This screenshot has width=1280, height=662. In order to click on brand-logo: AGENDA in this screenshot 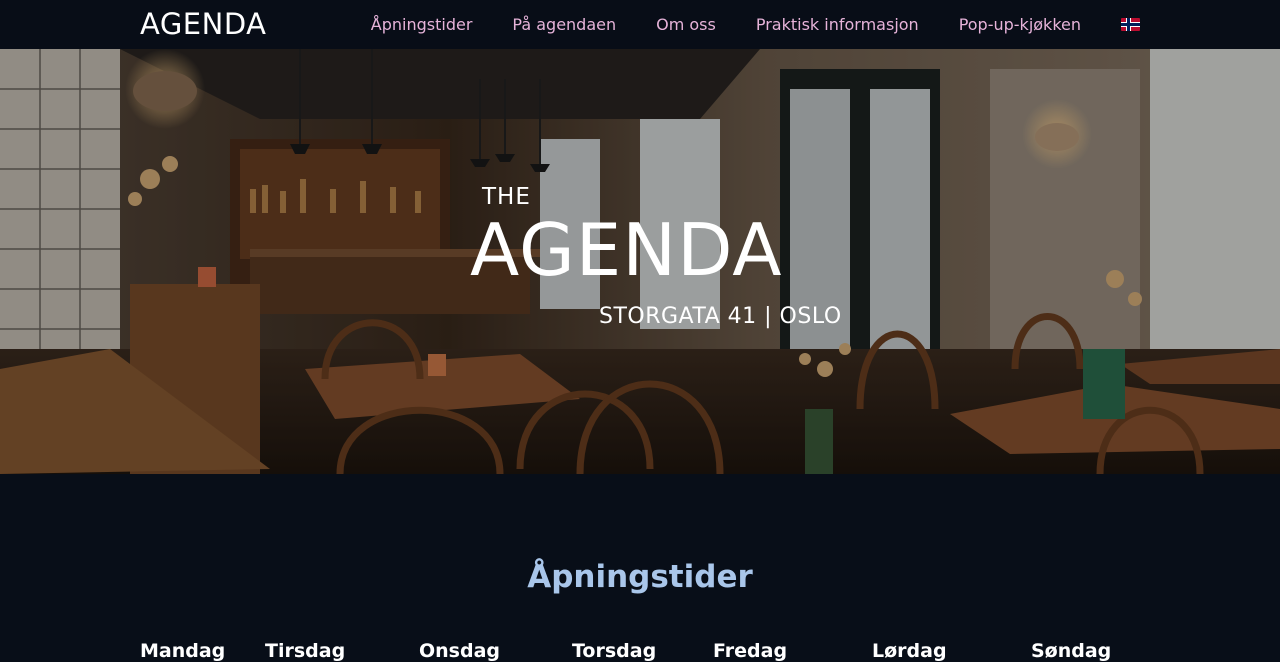, I will do `click(203, 24)`.